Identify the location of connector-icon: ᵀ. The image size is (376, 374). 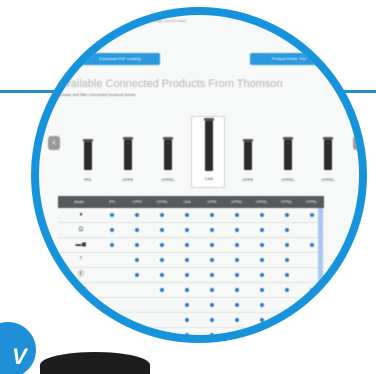
(81, 260).